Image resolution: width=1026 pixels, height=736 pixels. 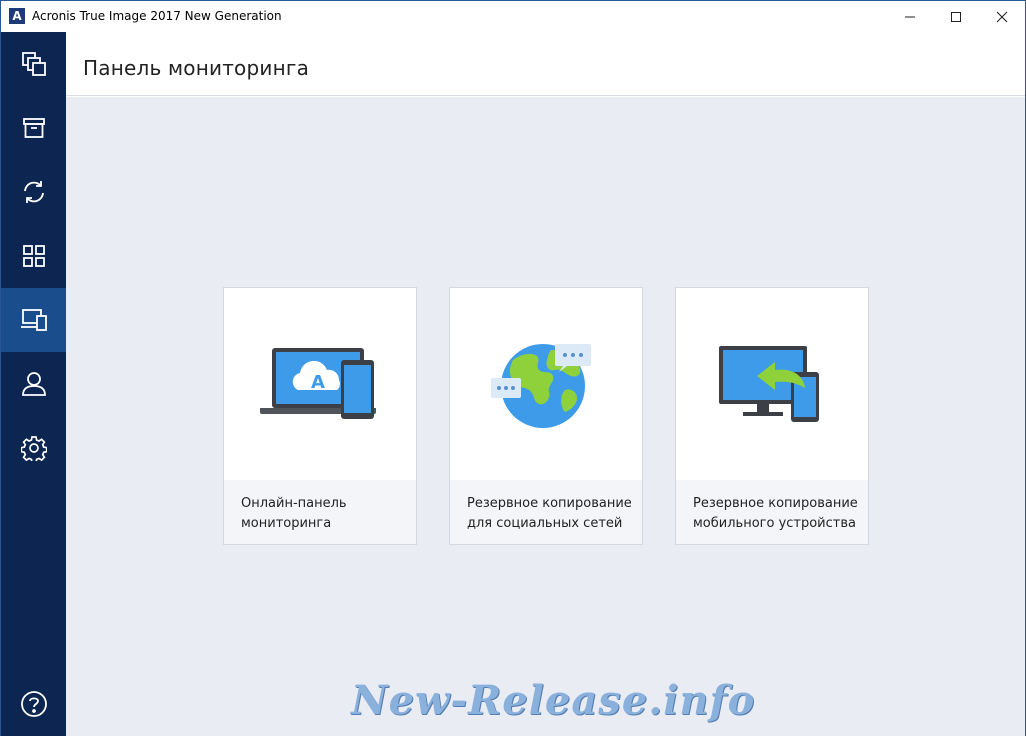 What do you see at coordinates (774, 523) in the screenshot?
I see `card-caption-line2: мобильного устройства` at bounding box center [774, 523].